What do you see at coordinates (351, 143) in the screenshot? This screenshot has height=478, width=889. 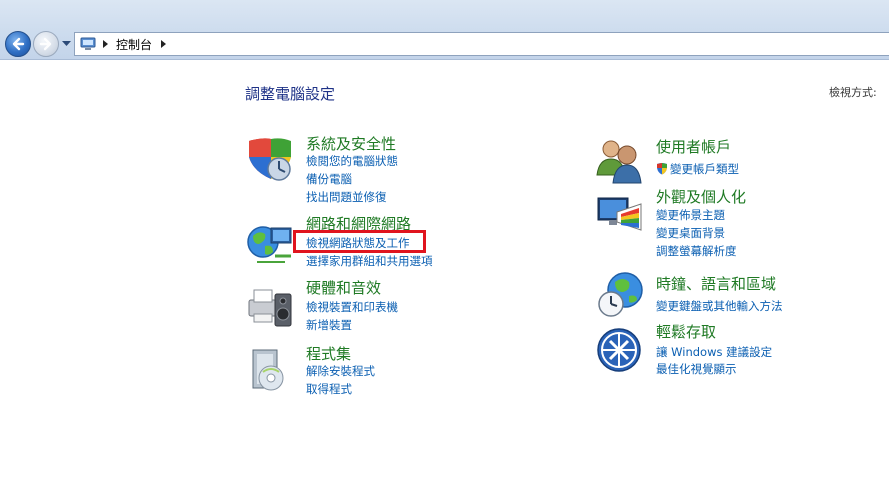 I see `category-system-security: 系統及安全性` at bounding box center [351, 143].